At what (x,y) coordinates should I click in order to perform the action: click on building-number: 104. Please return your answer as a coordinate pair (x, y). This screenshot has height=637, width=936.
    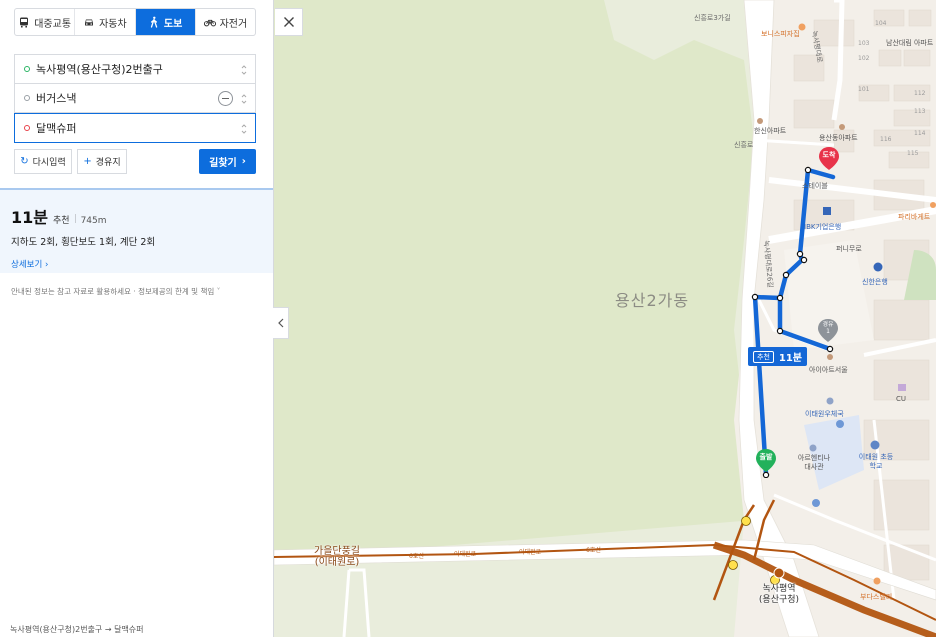
    Looking at the image, I should click on (881, 23).